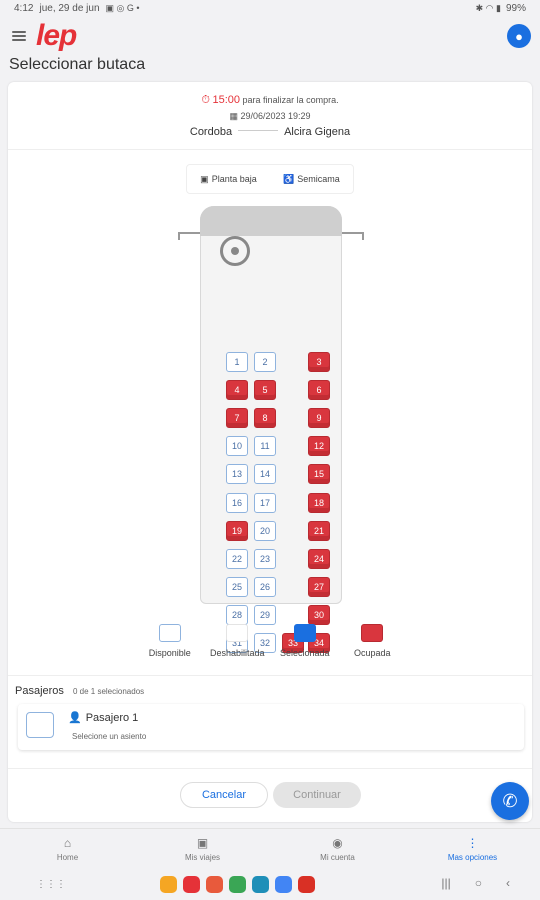 This screenshot has height=900, width=540. I want to click on seat-type-tab: ♿ Semicama, so click(311, 179).